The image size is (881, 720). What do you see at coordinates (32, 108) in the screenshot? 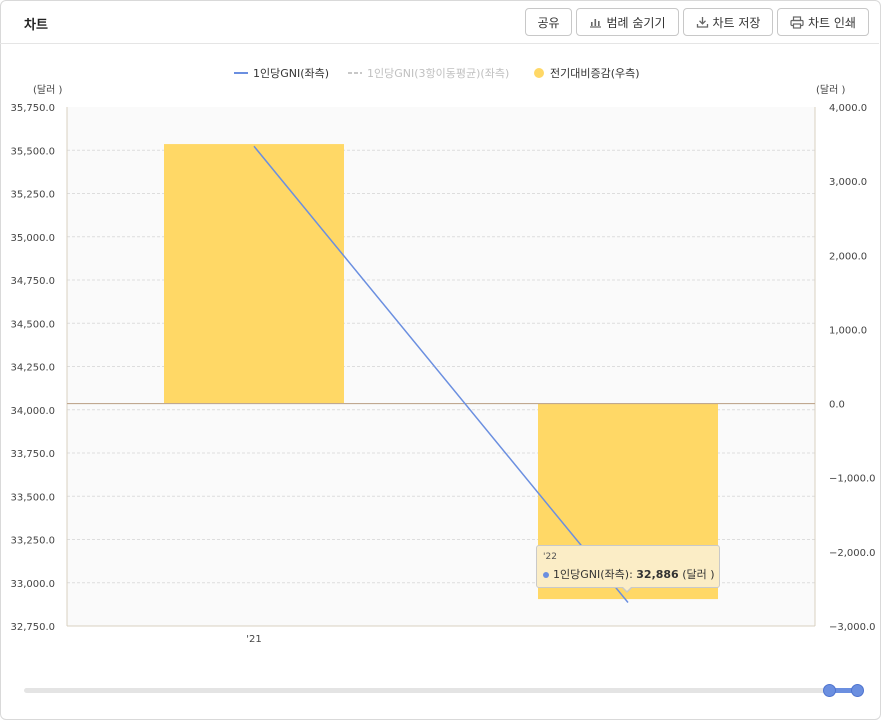
I see `left-axis-tick-label: 35,750.0` at bounding box center [32, 108].